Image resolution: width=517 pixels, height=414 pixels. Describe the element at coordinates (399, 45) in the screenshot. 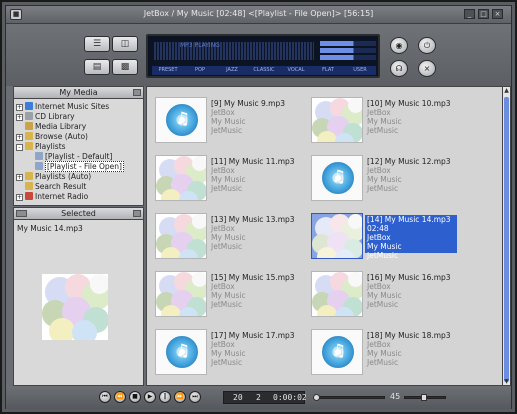

I see `record-button: ◉` at that location.